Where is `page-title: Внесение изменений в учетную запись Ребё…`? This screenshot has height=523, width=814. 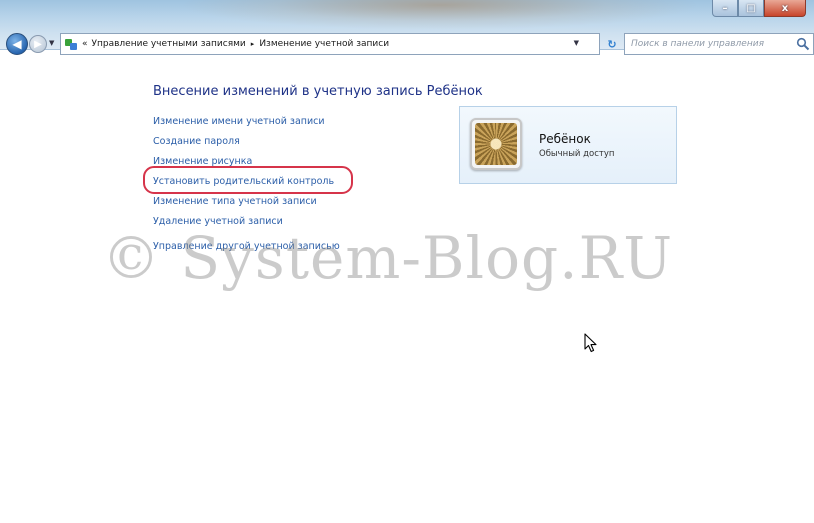
page-title: Внесение изменений в учетную запись Ребё… is located at coordinates (318, 91).